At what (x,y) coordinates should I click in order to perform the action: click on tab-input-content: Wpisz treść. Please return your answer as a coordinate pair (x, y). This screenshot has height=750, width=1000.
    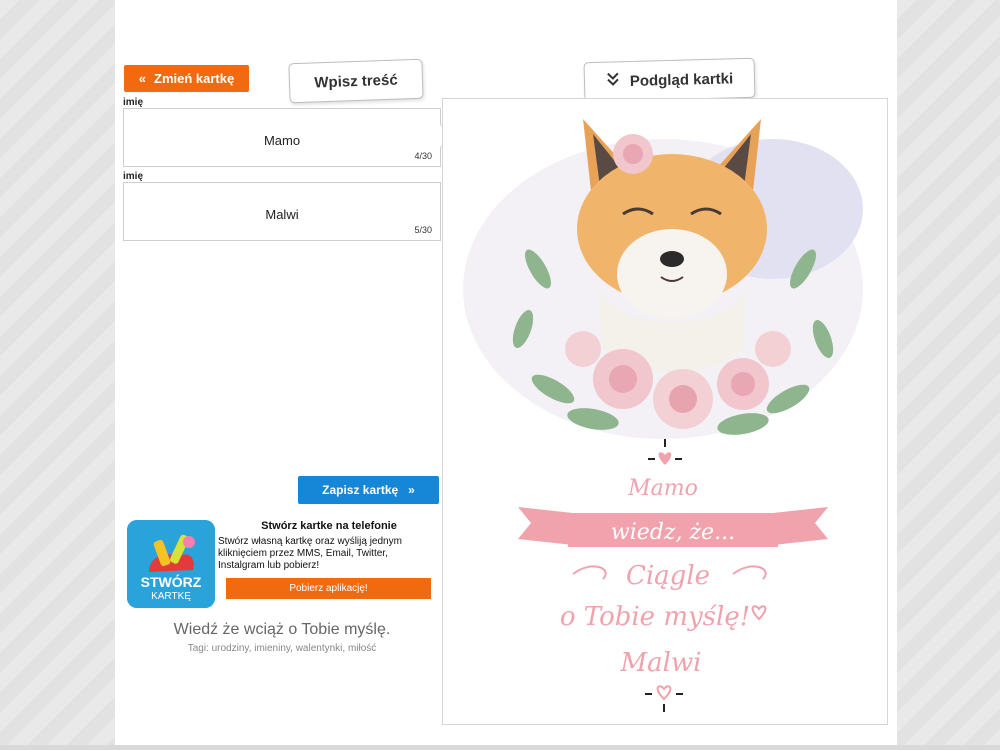
    Looking at the image, I should click on (356, 81).